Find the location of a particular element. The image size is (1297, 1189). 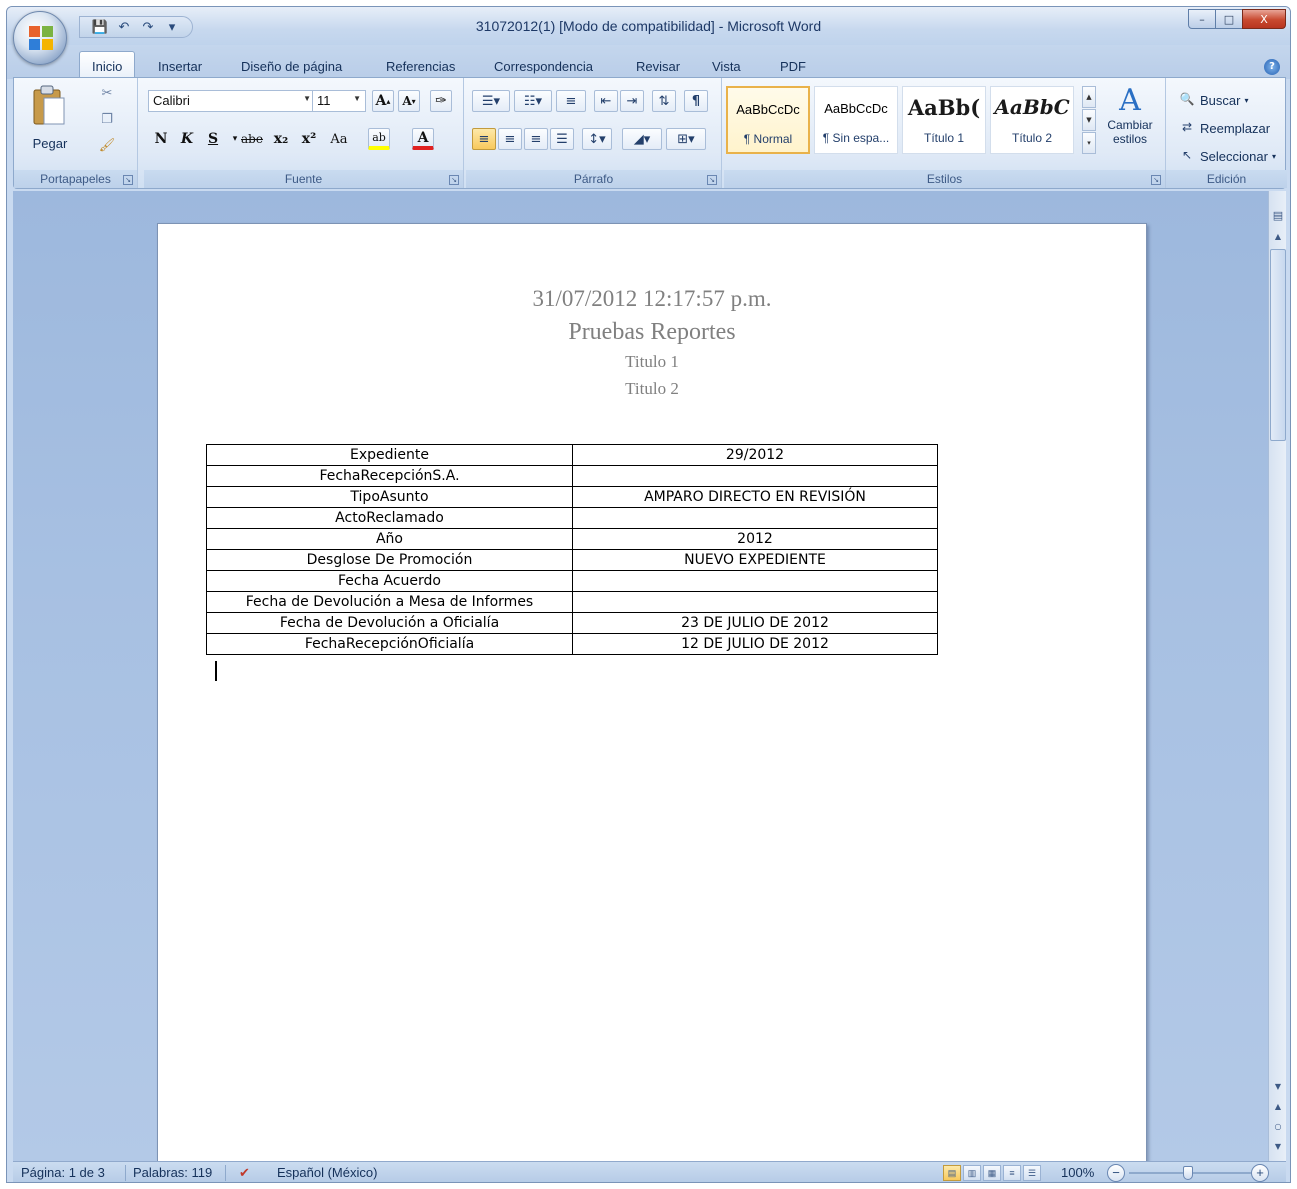

style-titulo-1: AaBb( Título 1 is located at coordinates (944, 120).